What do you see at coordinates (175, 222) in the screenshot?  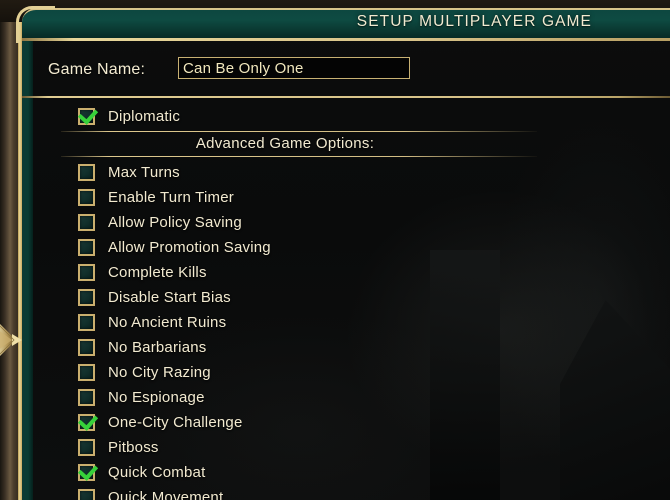 I see `option-label: Allow Policy Saving` at bounding box center [175, 222].